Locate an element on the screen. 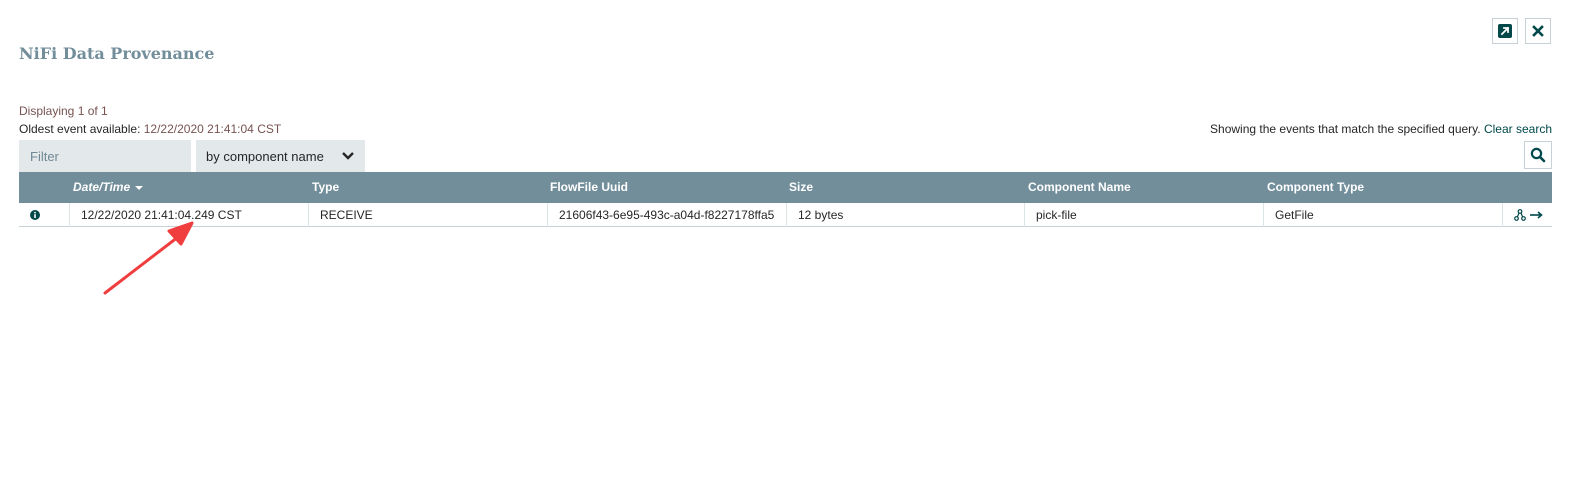  column-header-uuid: FlowFile Uuid is located at coordinates (589, 187).